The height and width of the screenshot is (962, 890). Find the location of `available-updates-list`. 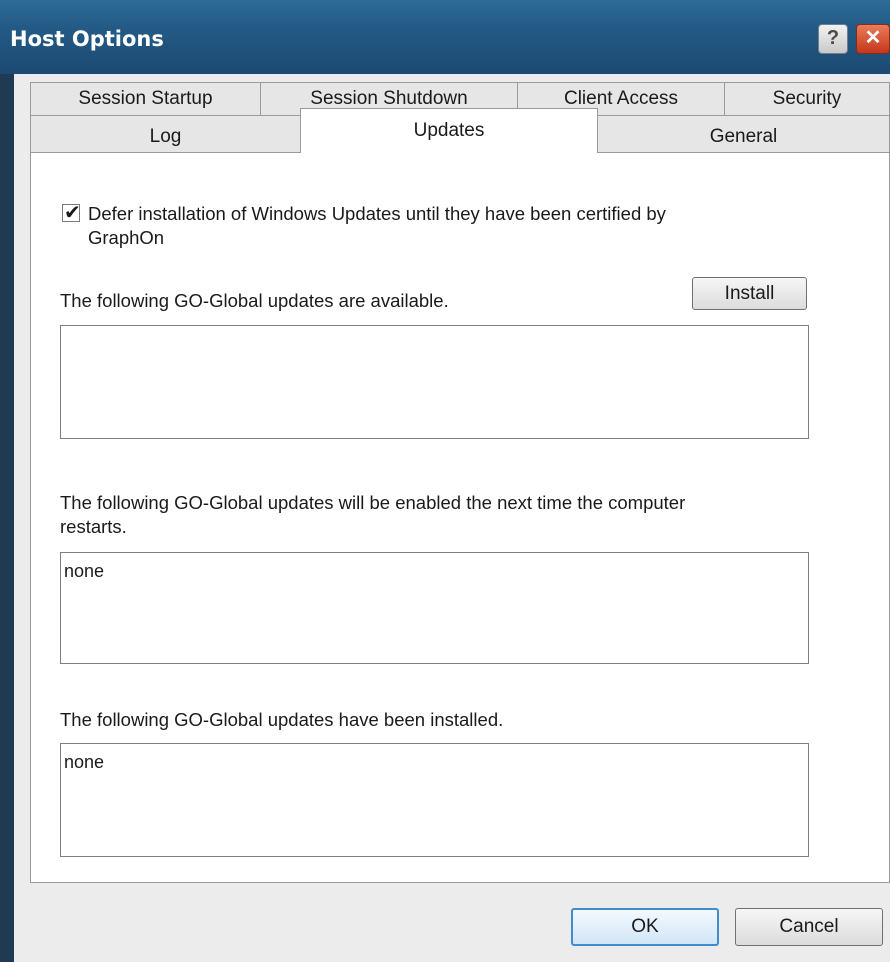

available-updates-list is located at coordinates (434, 382).